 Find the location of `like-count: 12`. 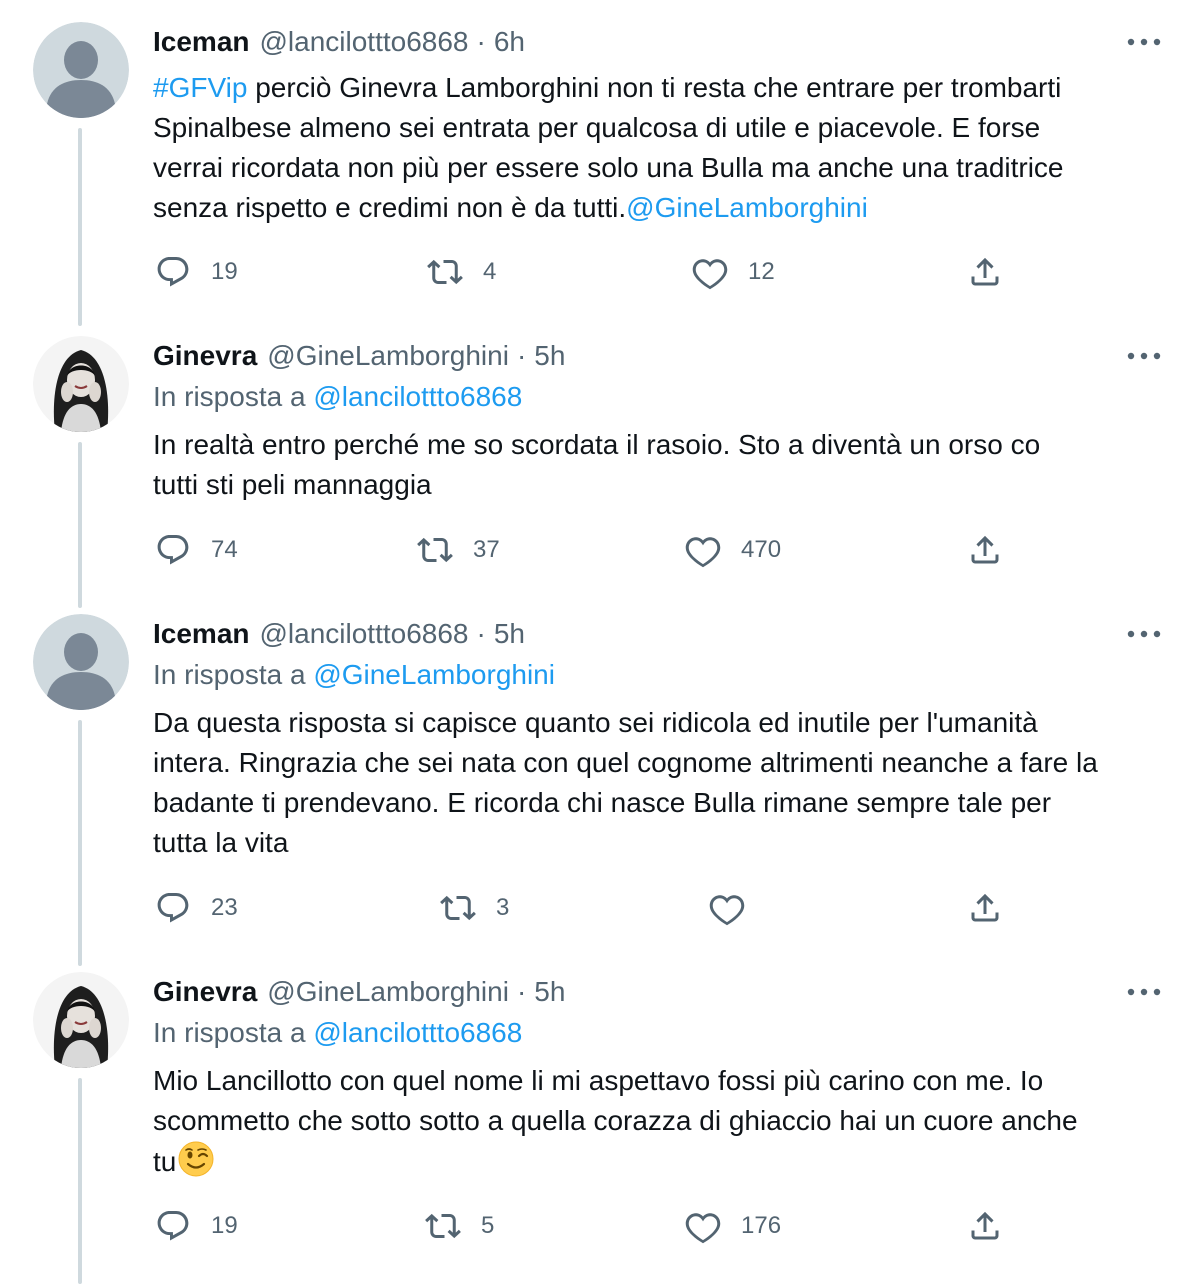

like-count: 12 is located at coordinates (761, 271).